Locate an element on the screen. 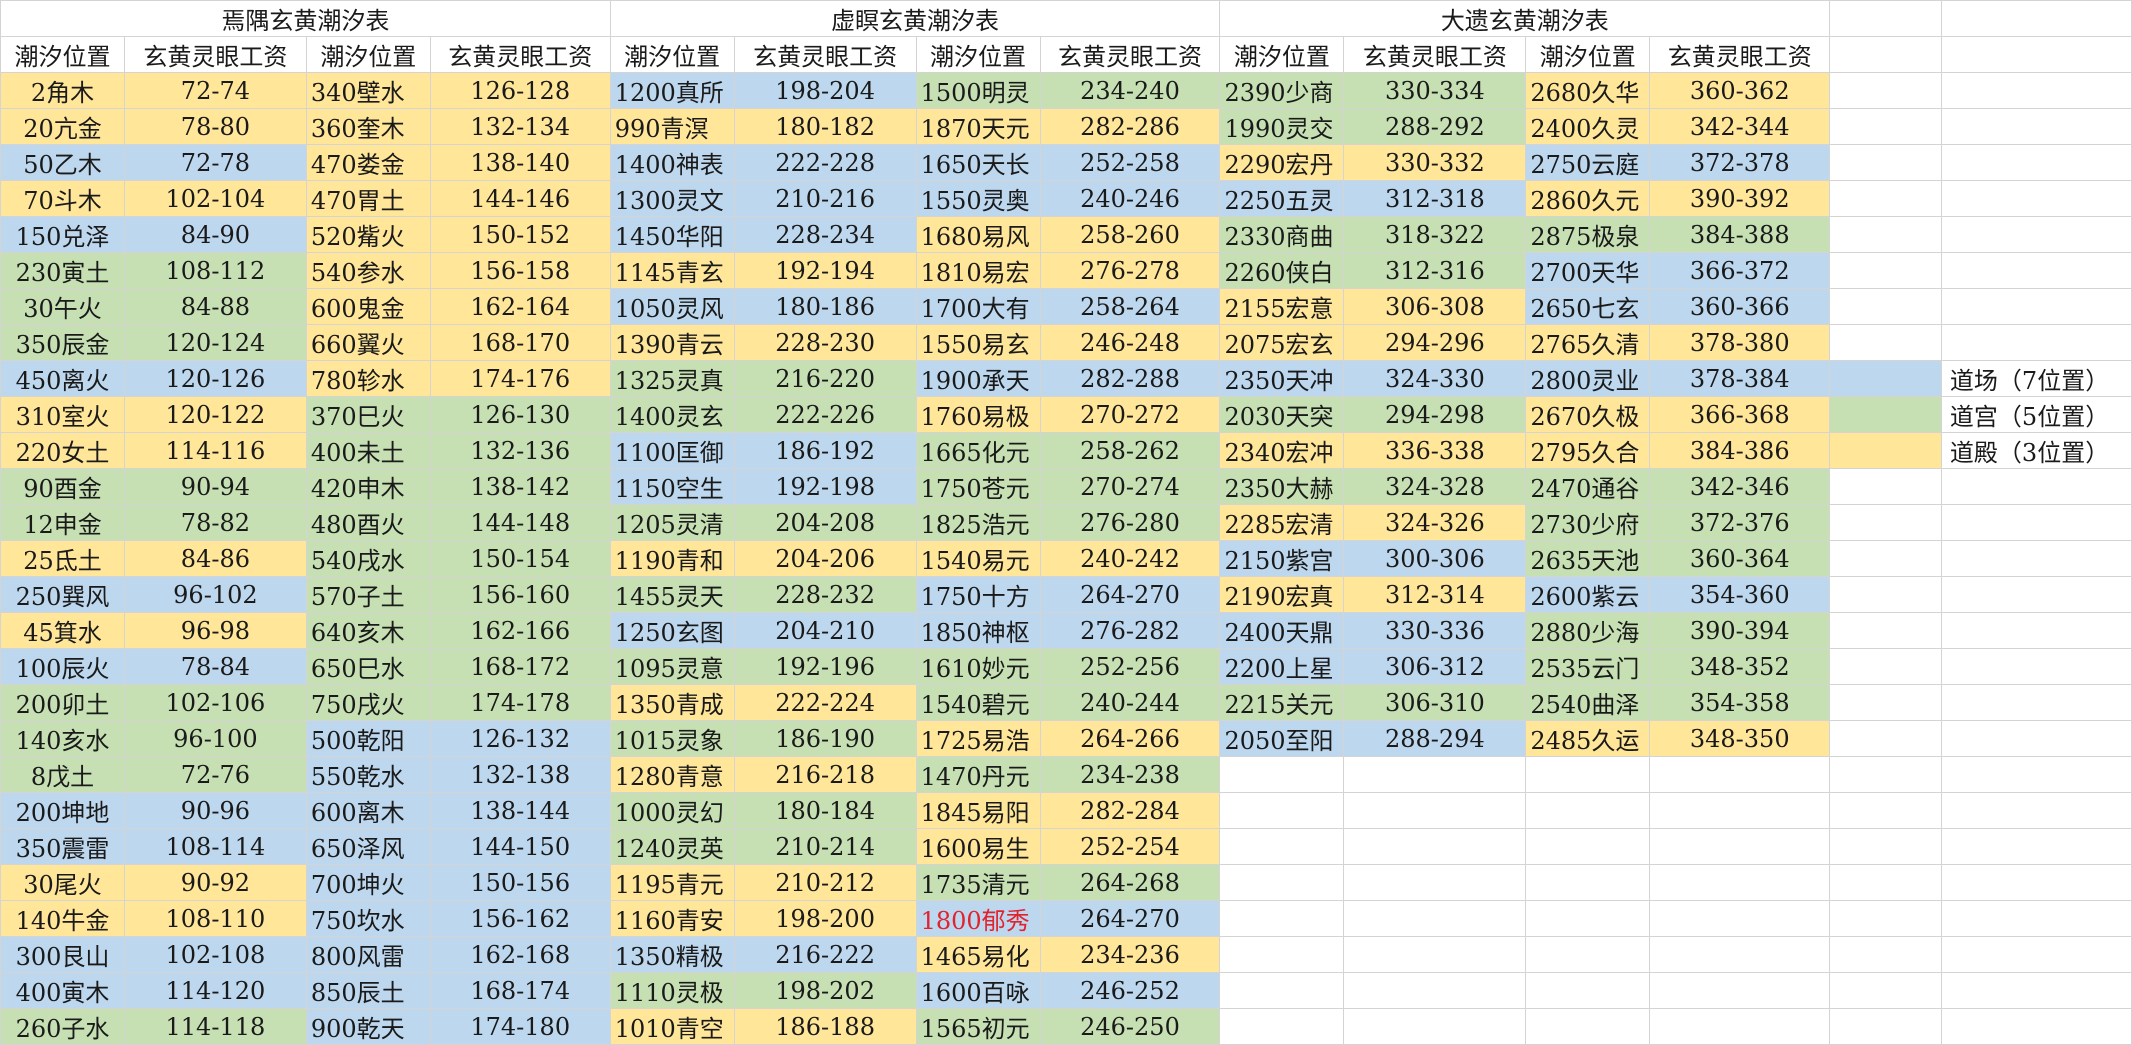 Image resolution: width=2132 pixels, height=1045 pixels. salary-range-cell: 228-232 is located at coordinates (825, 594).